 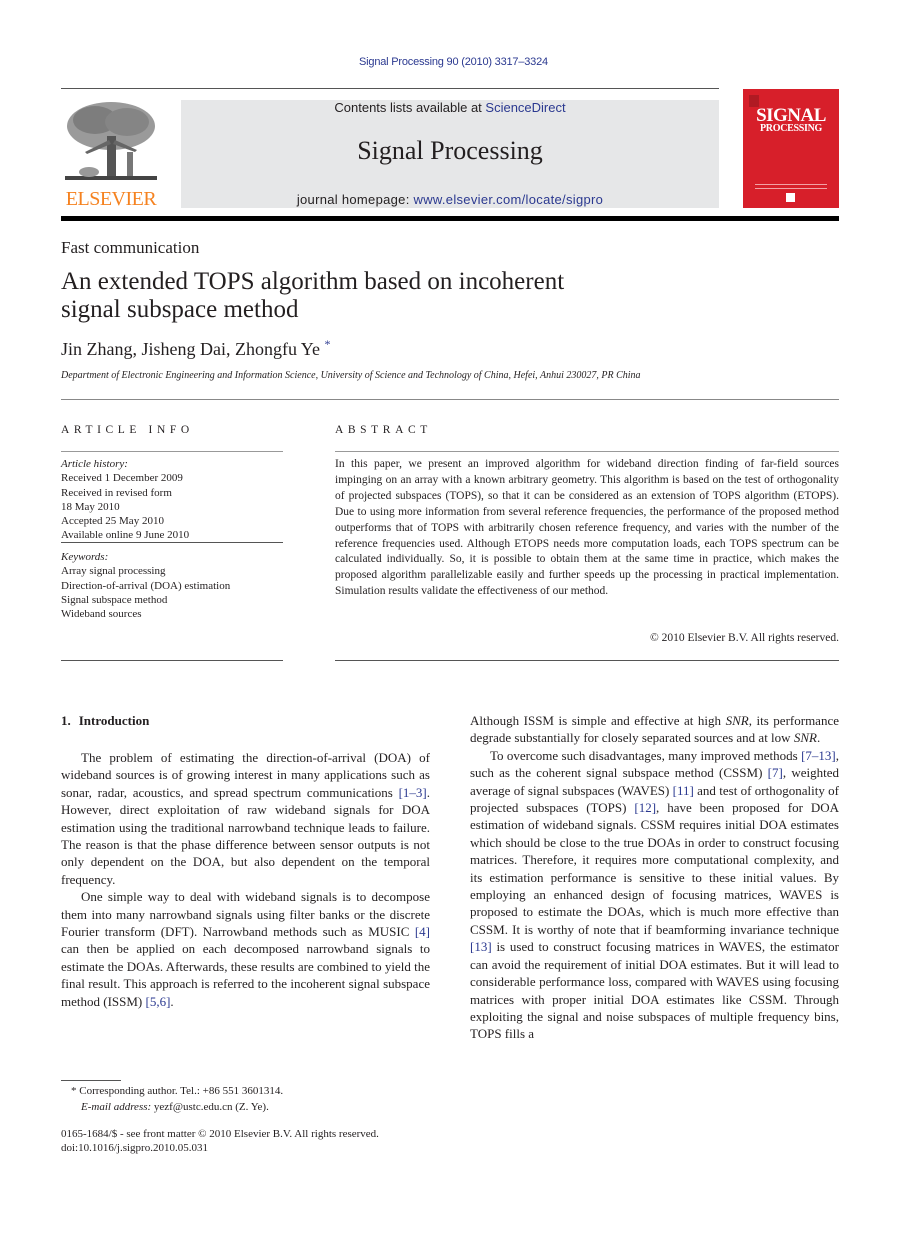 I want to click on history-item: Received 1 December 2009, so click(x=122, y=478).